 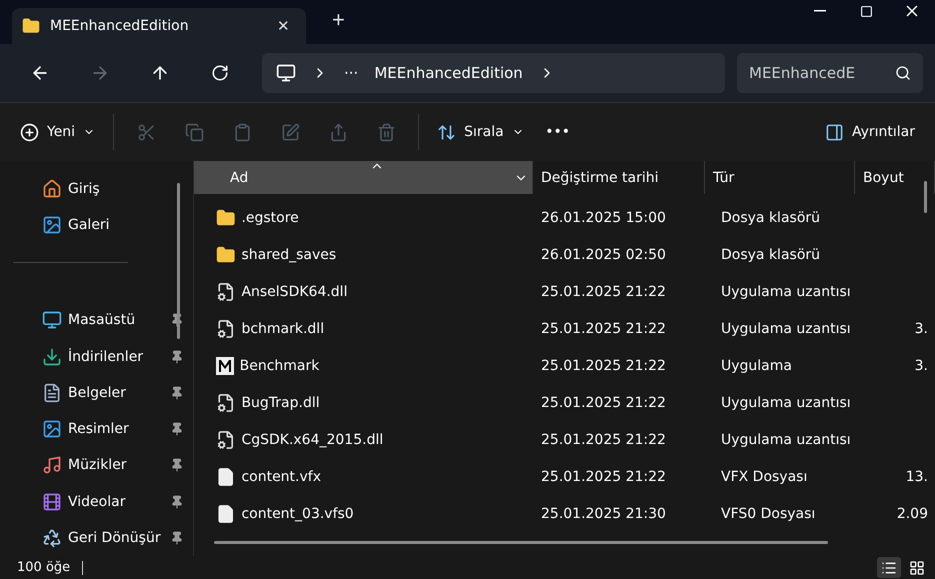 What do you see at coordinates (220, 73) in the screenshot?
I see `refresh-icon` at bounding box center [220, 73].